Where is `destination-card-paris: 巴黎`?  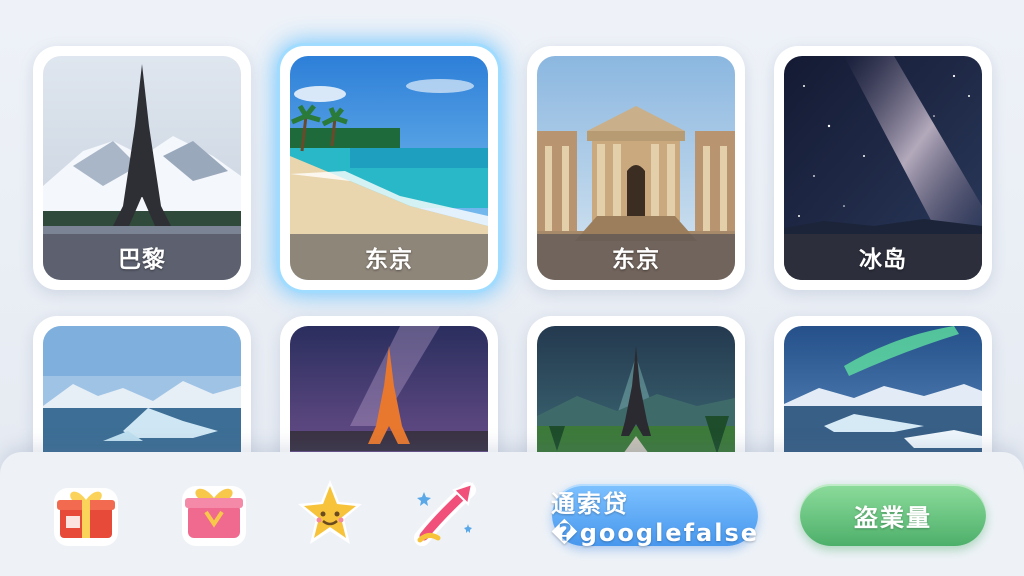
destination-card-paris: 巴黎 is located at coordinates (142, 168).